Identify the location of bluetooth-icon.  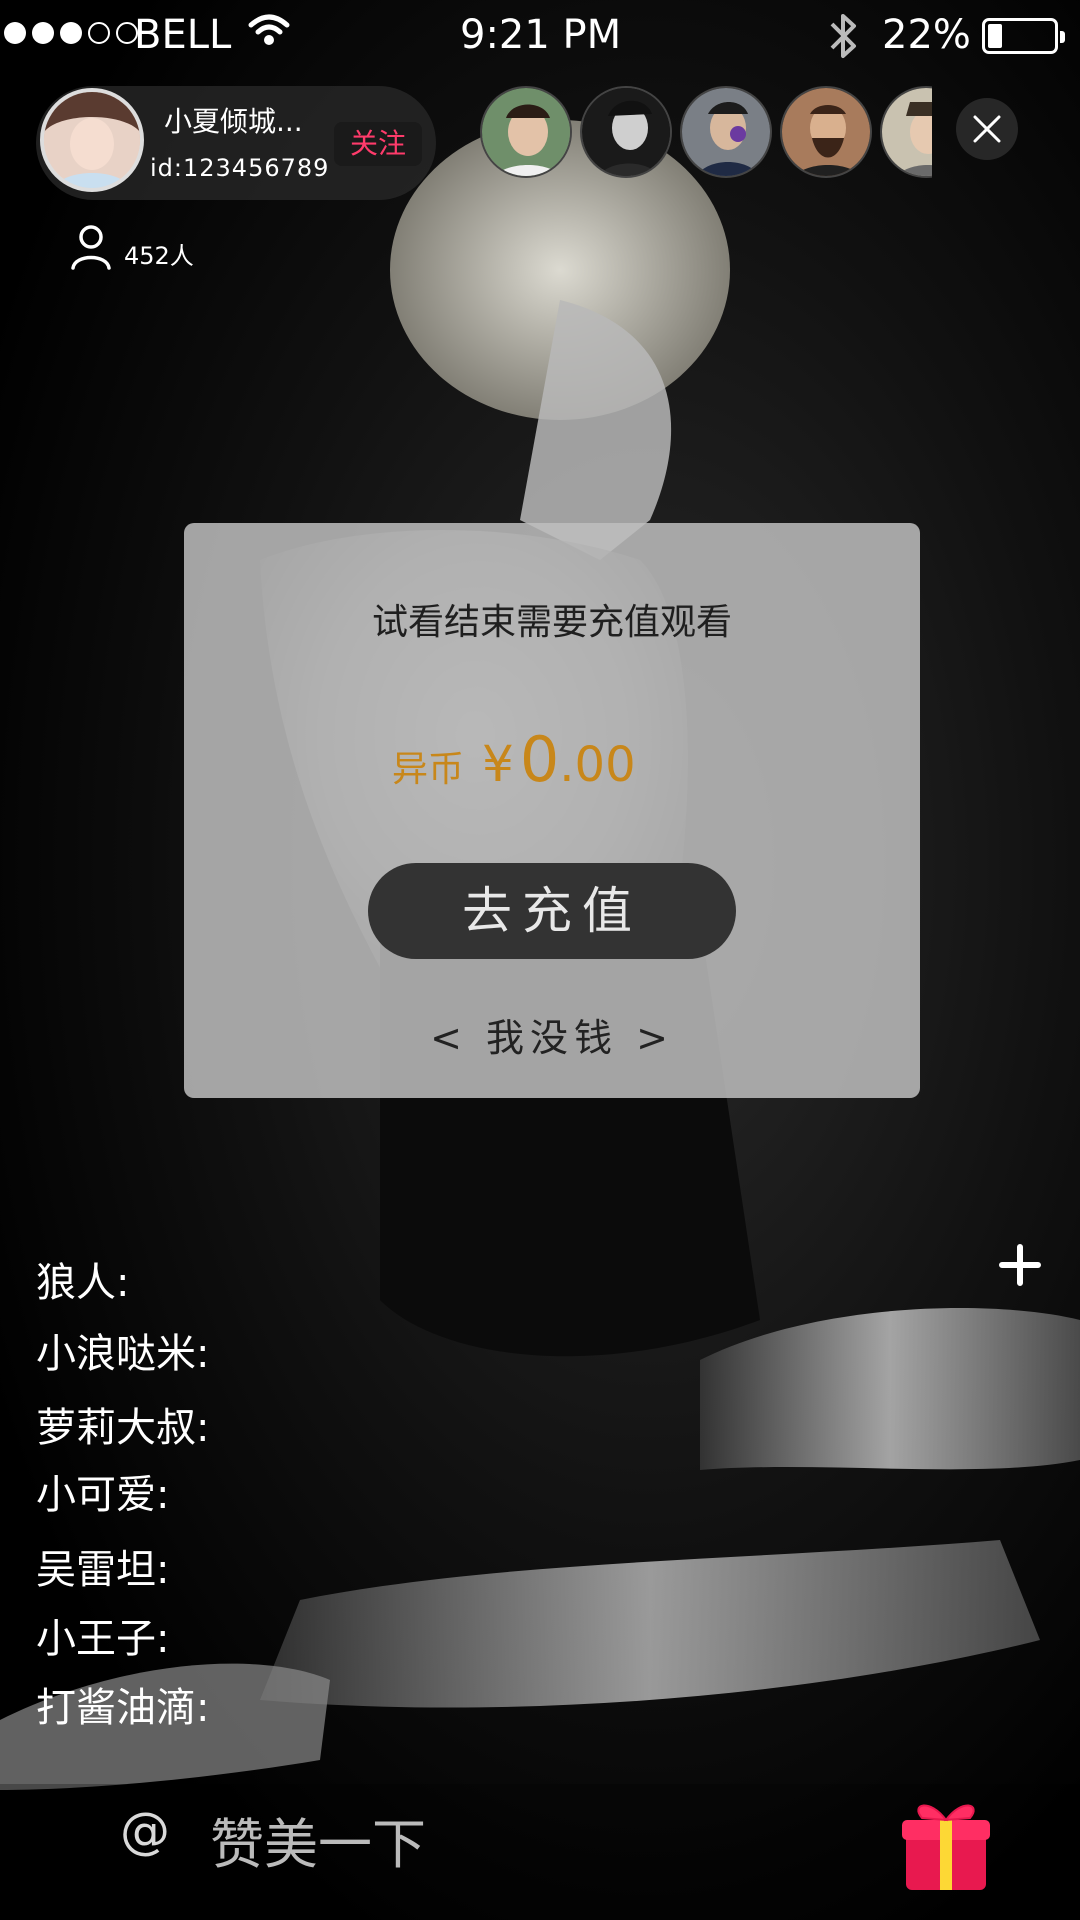
(843, 41).